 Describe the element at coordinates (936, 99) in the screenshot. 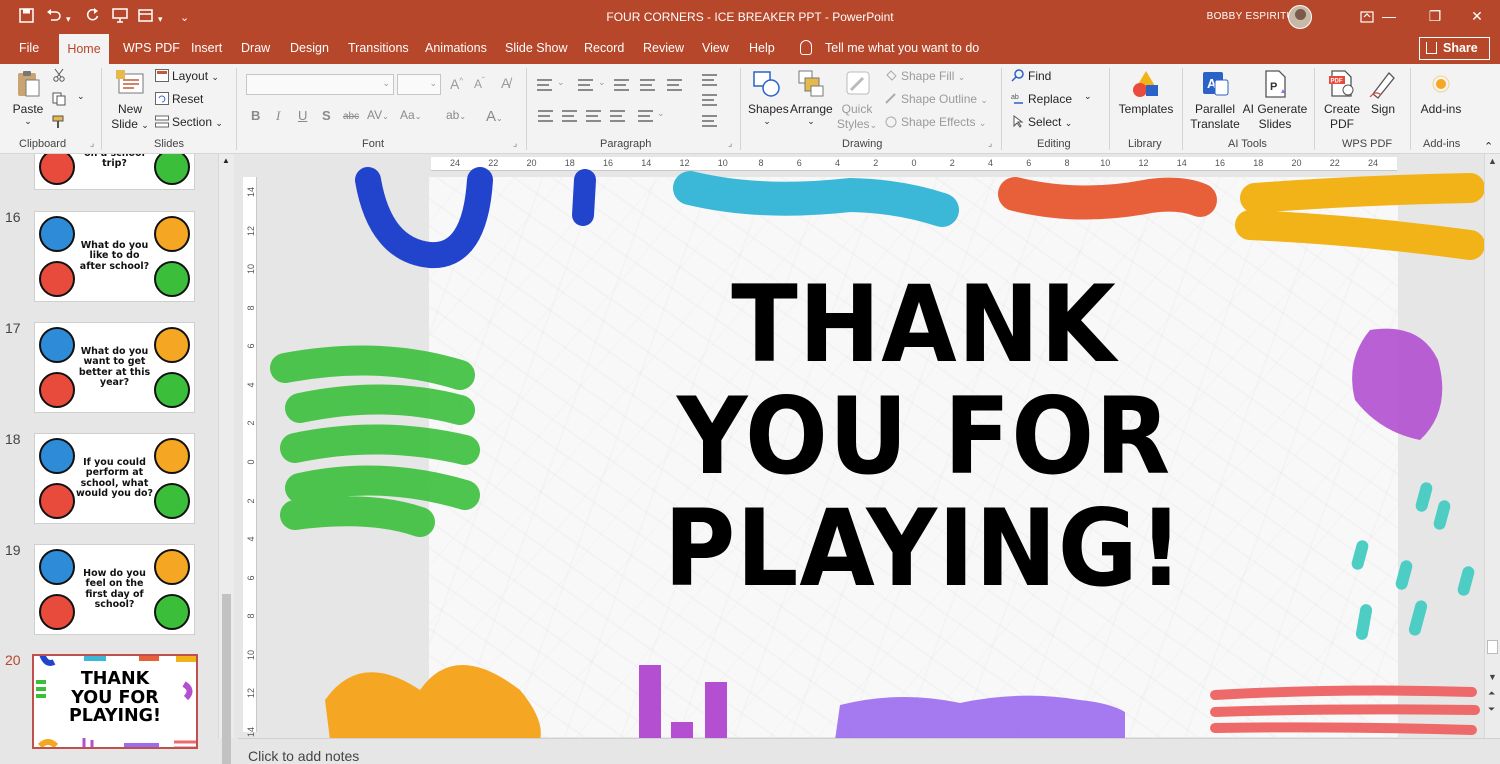

I see `shape-outline-button: Shape Outline ⌄` at that location.